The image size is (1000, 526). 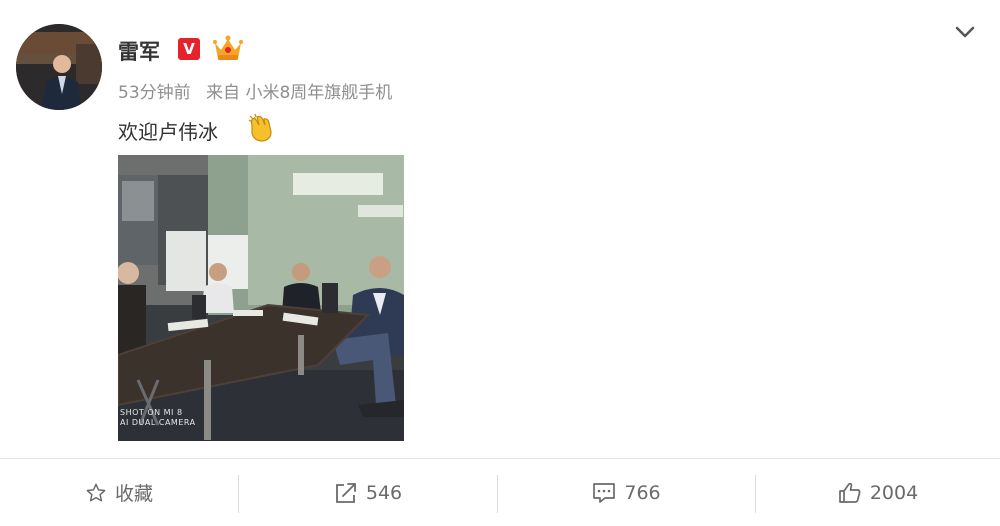 I want to click on photo-watermark: SHOT ON MI 8 AI DUAL CAMERA, so click(x=158, y=418).